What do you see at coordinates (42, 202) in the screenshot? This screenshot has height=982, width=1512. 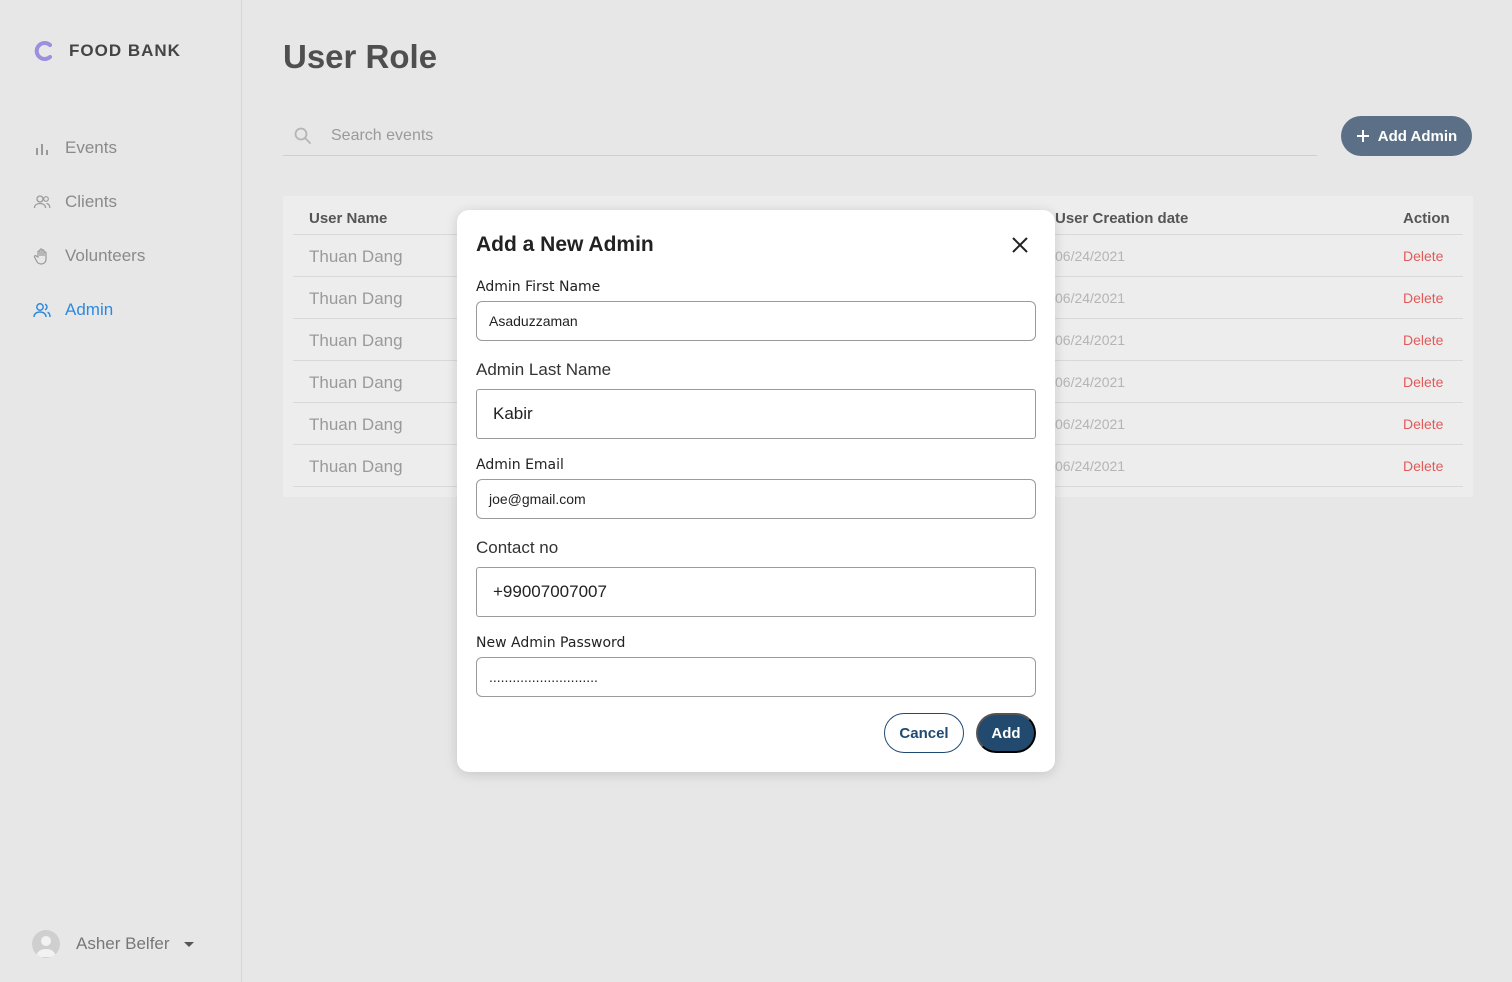 I see `users-icon` at bounding box center [42, 202].